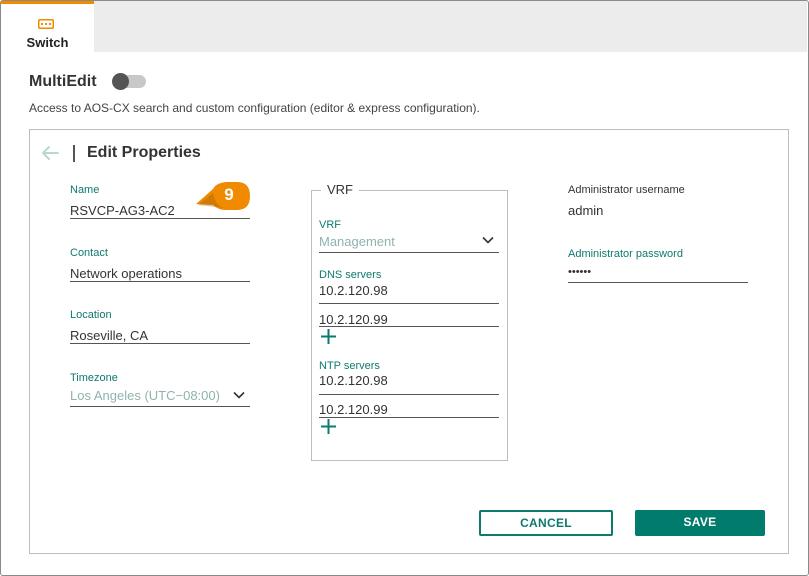  I want to click on ntp-server-field: 10.2.120.99, so click(353, 409).